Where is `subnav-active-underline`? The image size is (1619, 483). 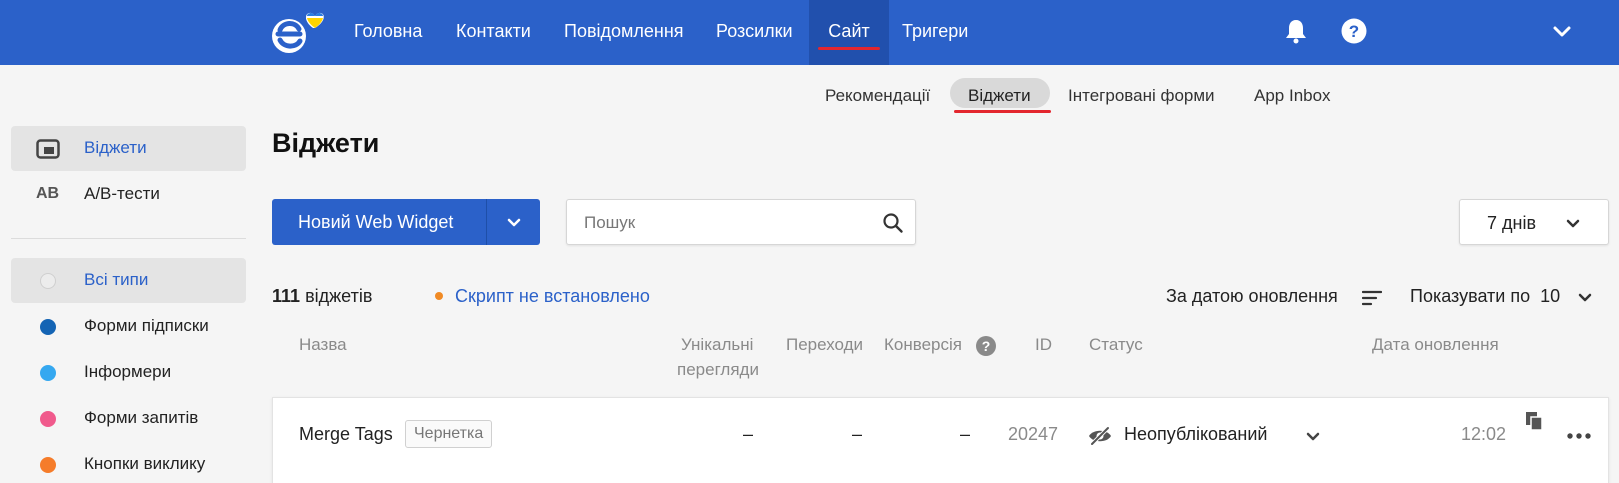
subnav-active-underline is located at coordinates (1002, 111).